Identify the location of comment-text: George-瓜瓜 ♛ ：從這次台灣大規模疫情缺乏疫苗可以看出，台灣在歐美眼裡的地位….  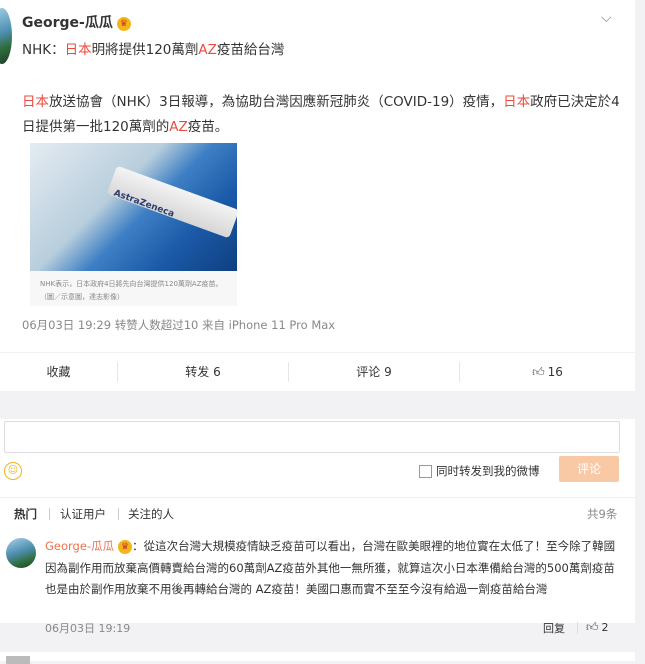
(335, 568).